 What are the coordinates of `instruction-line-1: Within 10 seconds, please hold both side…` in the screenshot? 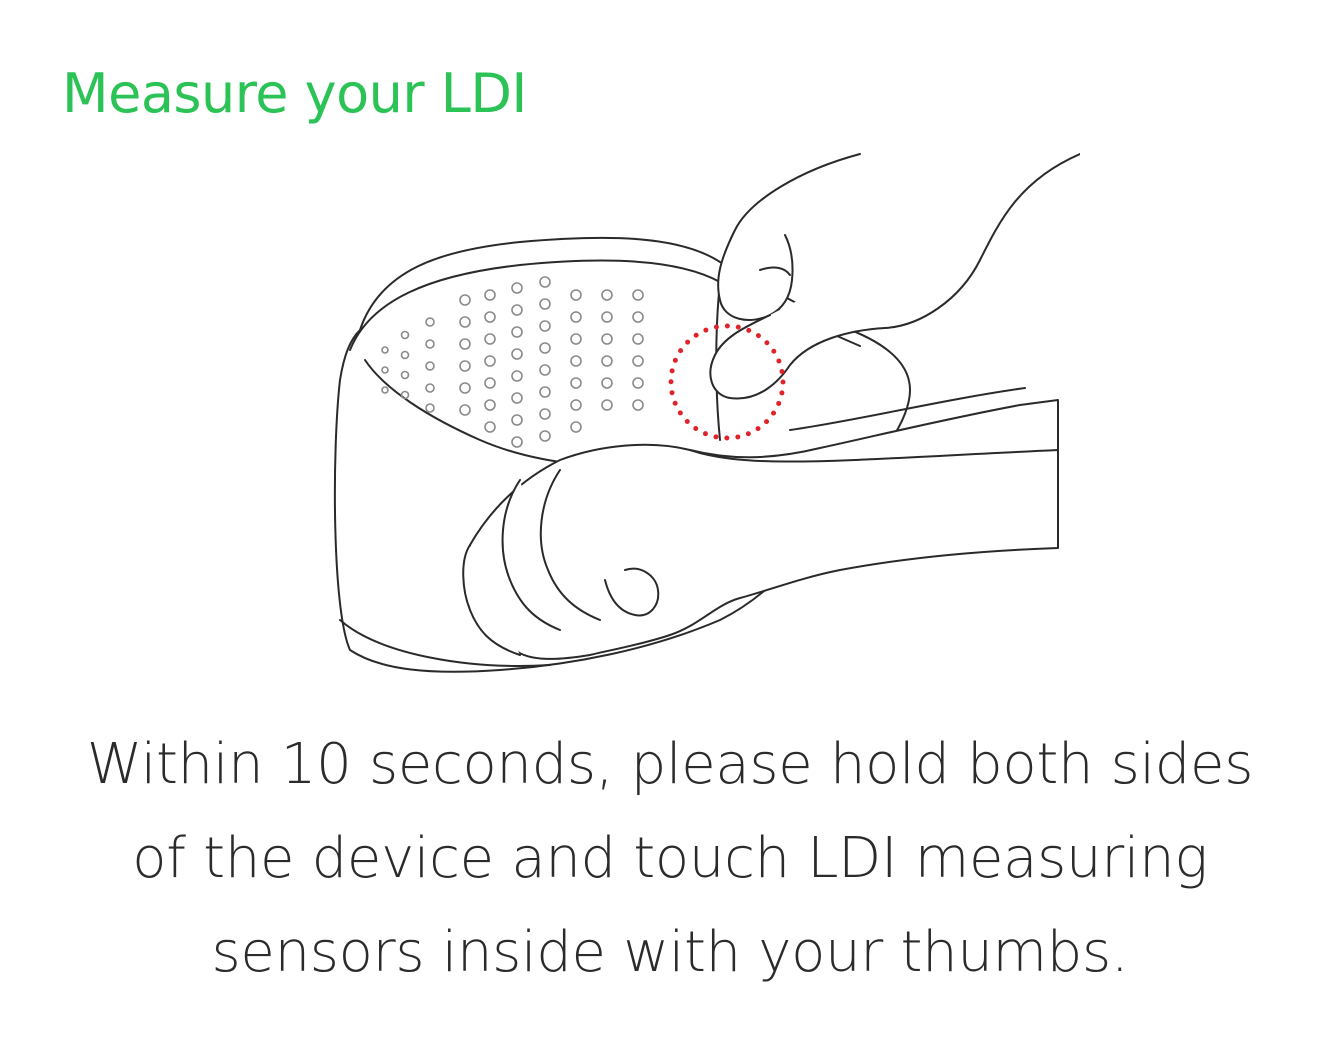 It's located at (670, 764).